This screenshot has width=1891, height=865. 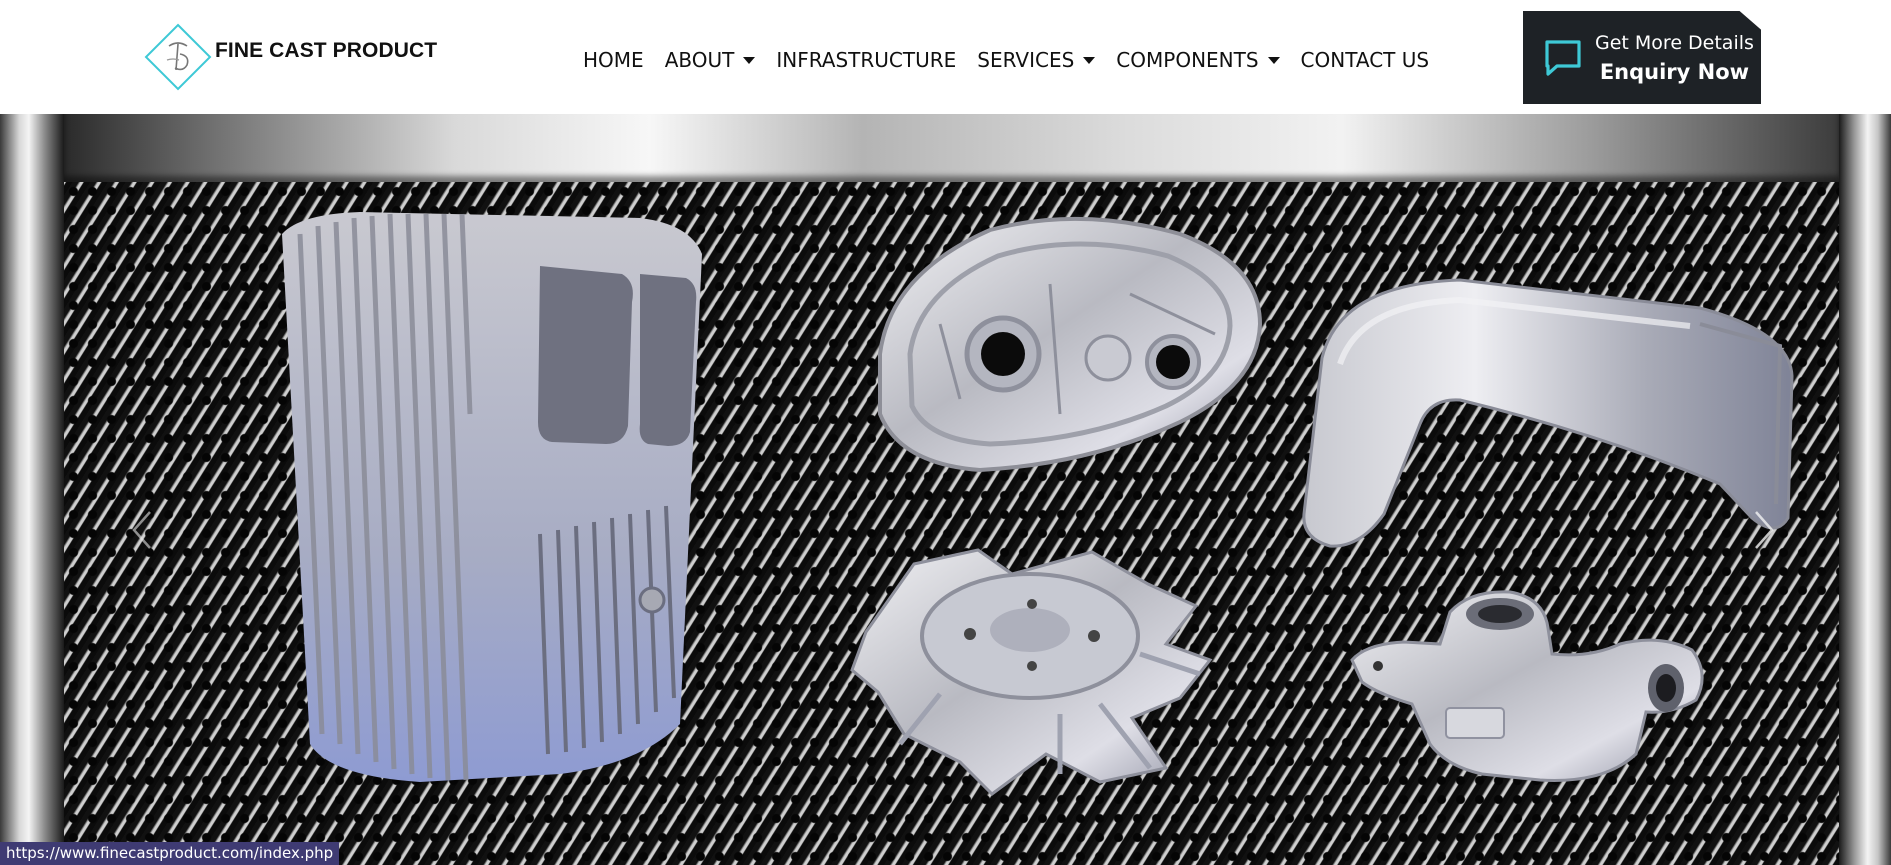 What do you see at coordinates (326, 50) in the screenshot?
I see `brand-name: FINE CAST PRODUCT` at bounding box center [326, 50].